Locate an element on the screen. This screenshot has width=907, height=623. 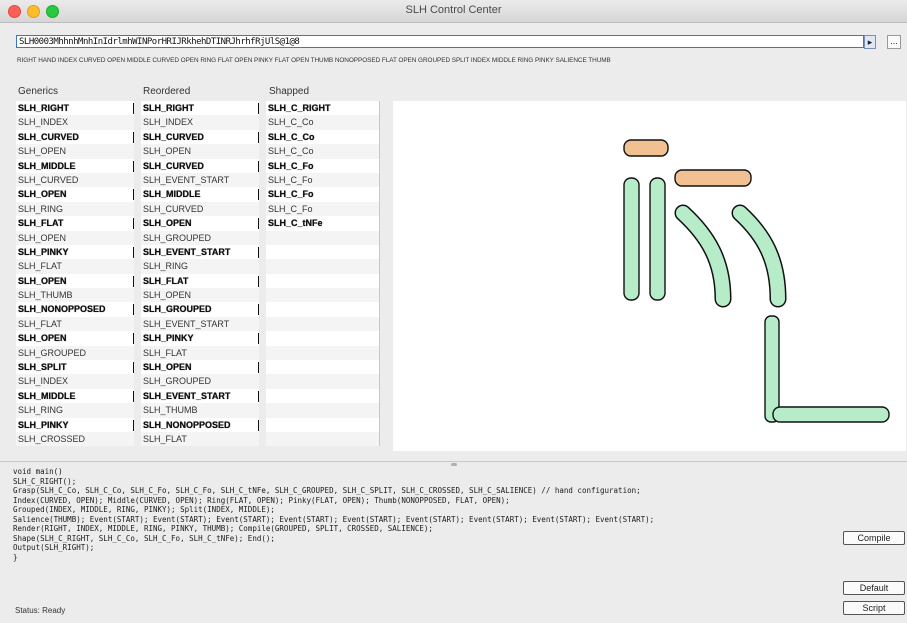
list-item: SLH_CROSSED is located at coordinates (75, 439).